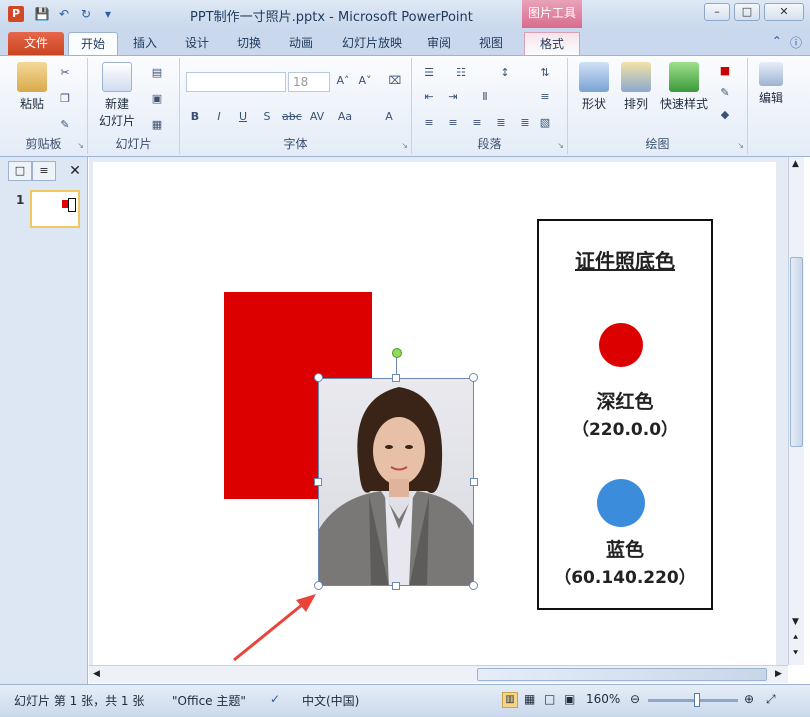 The image size is (810, 717). Describe the element at coordinates (795, 622) in the screenshot. I see `scroll-down-icon: ▼` at that location.